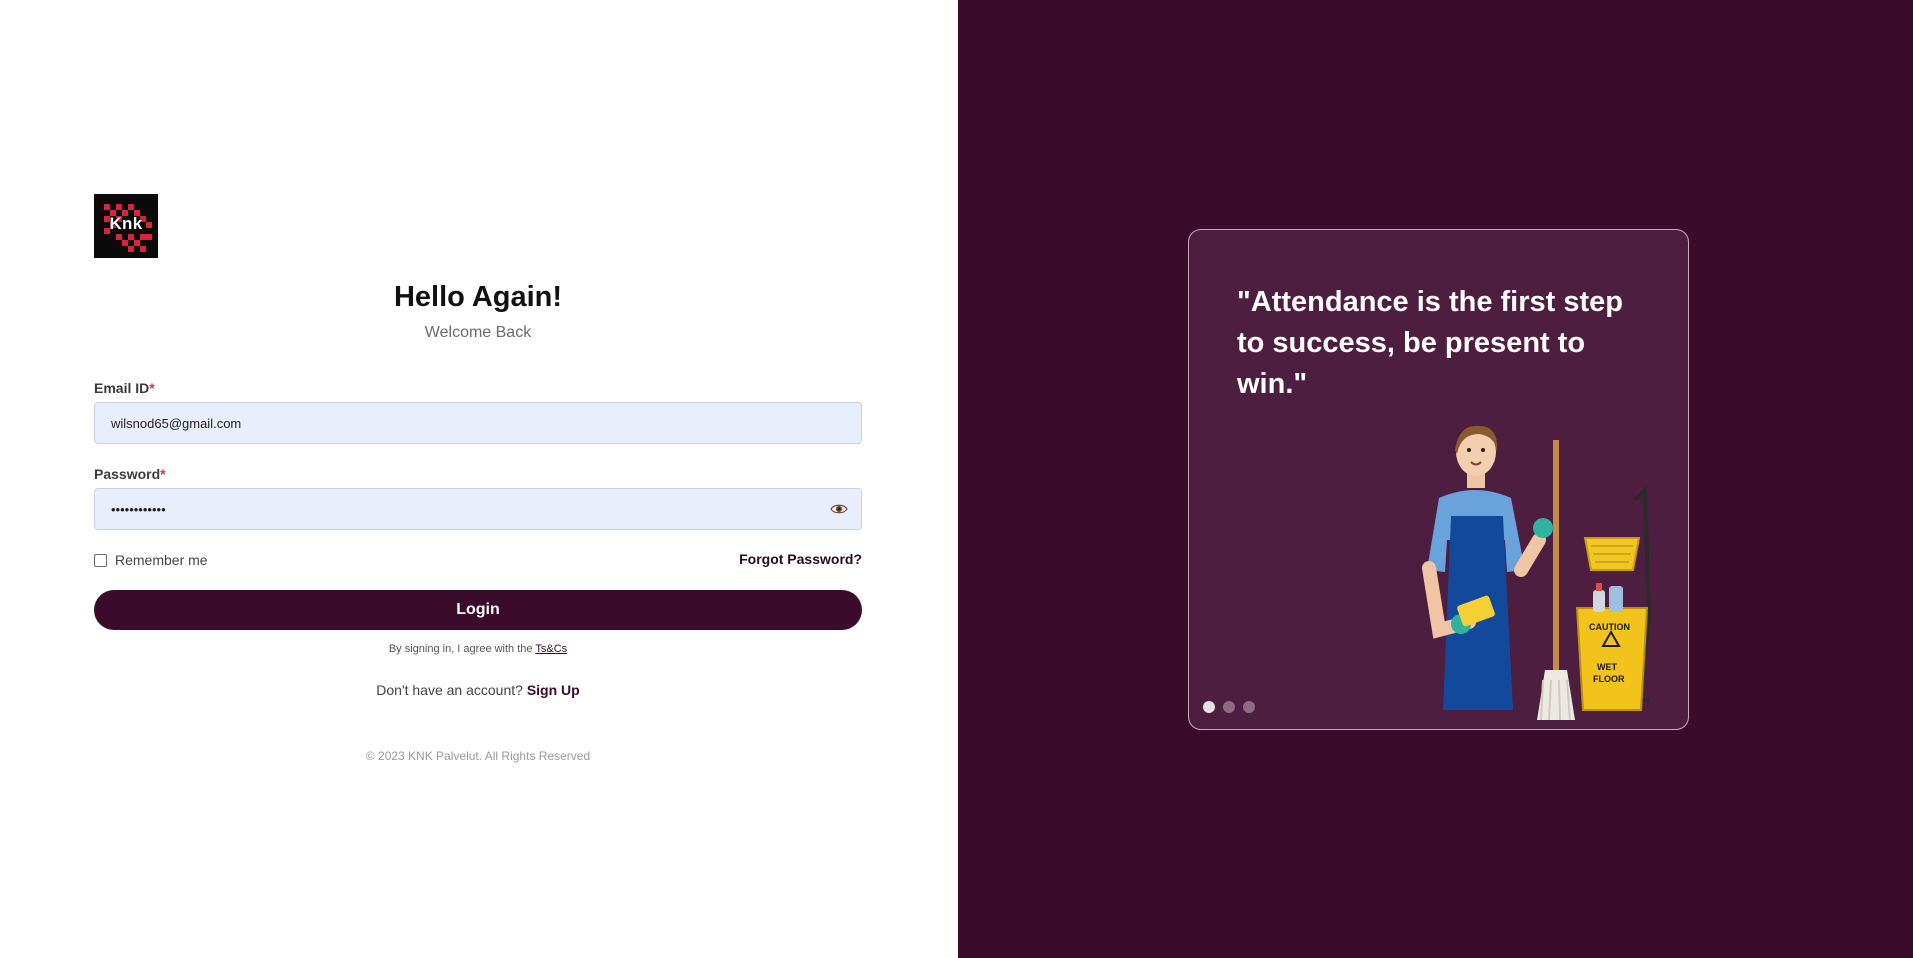  I want to click on logo-text: Knk, so click(126, 223).